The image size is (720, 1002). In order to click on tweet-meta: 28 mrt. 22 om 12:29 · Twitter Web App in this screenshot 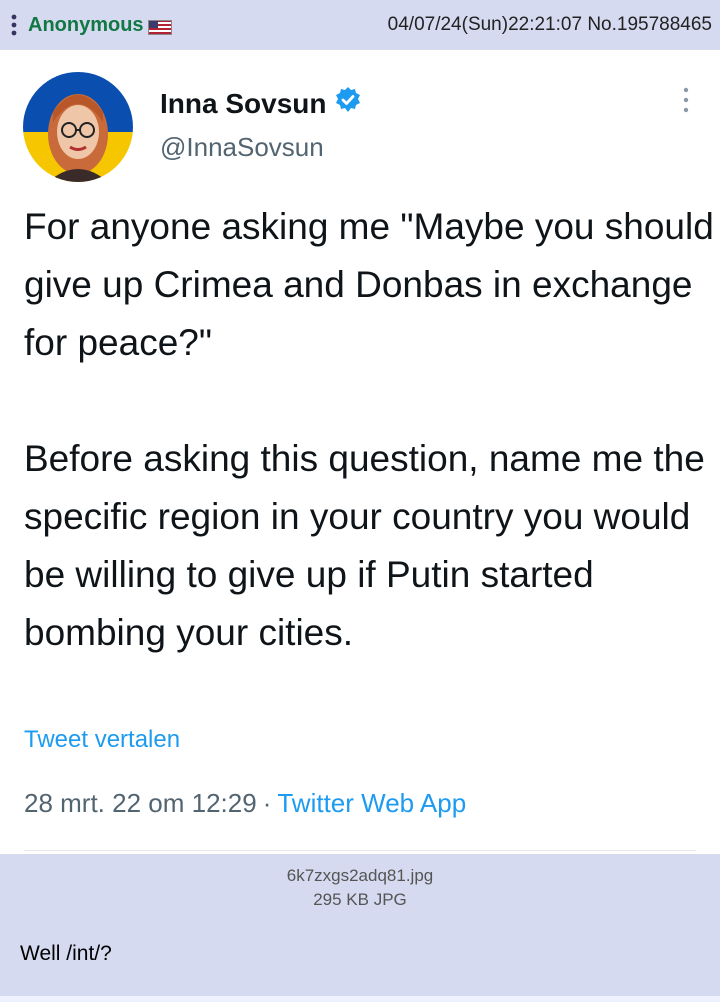, I will do `click(245, 803)`.